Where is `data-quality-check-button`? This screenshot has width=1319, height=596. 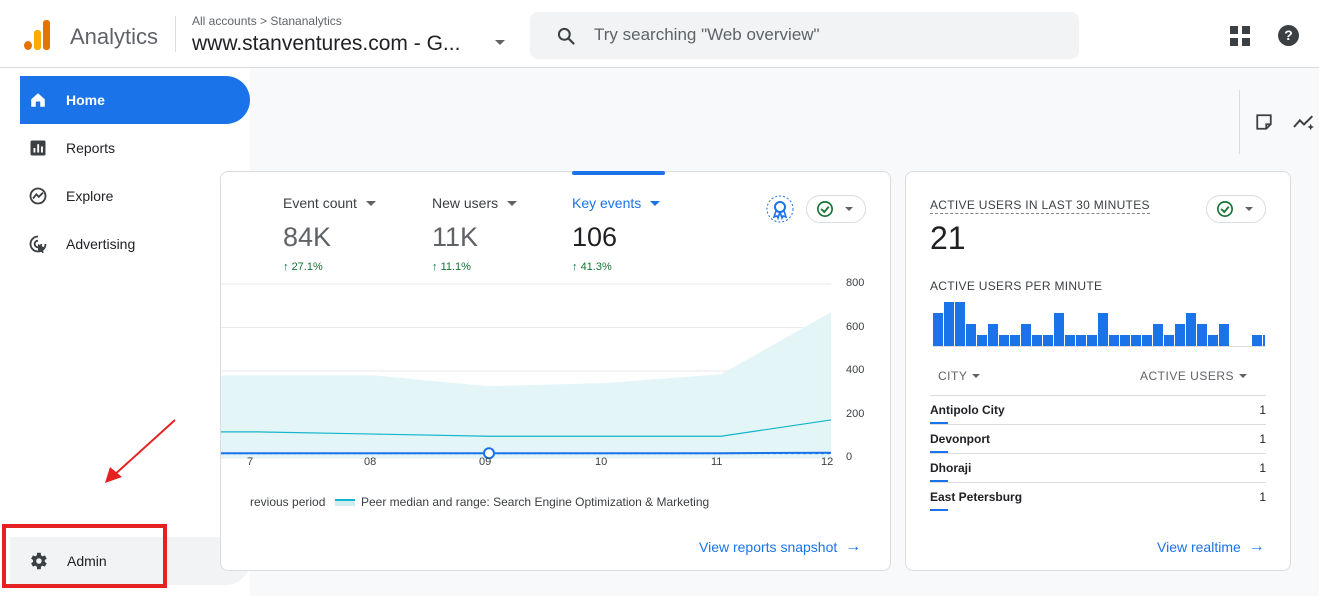
data-quality-check-button is located at coordinates (836, 209).